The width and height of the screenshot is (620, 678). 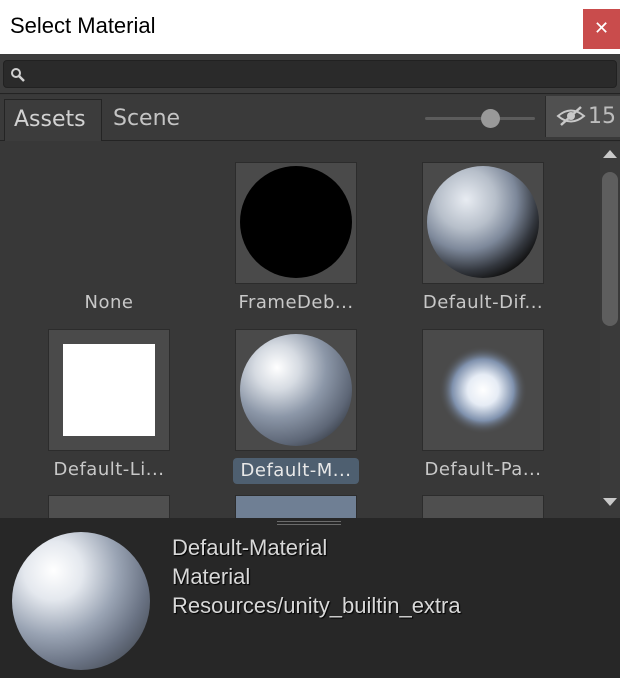 What do you see at coordinates (571, 116) in the screenshot?
I see `eye-slash-icon` at bounding box center [571, 116].